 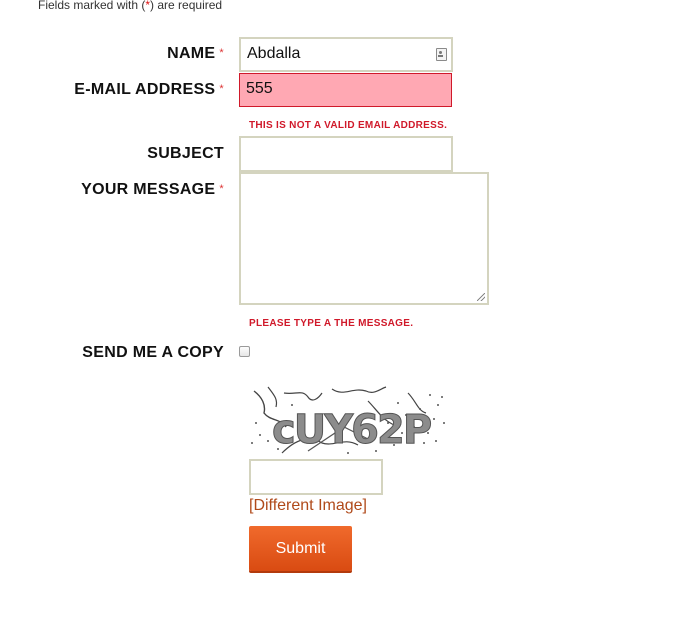 I want to click on message-textarea, so click(x=364, y=238).